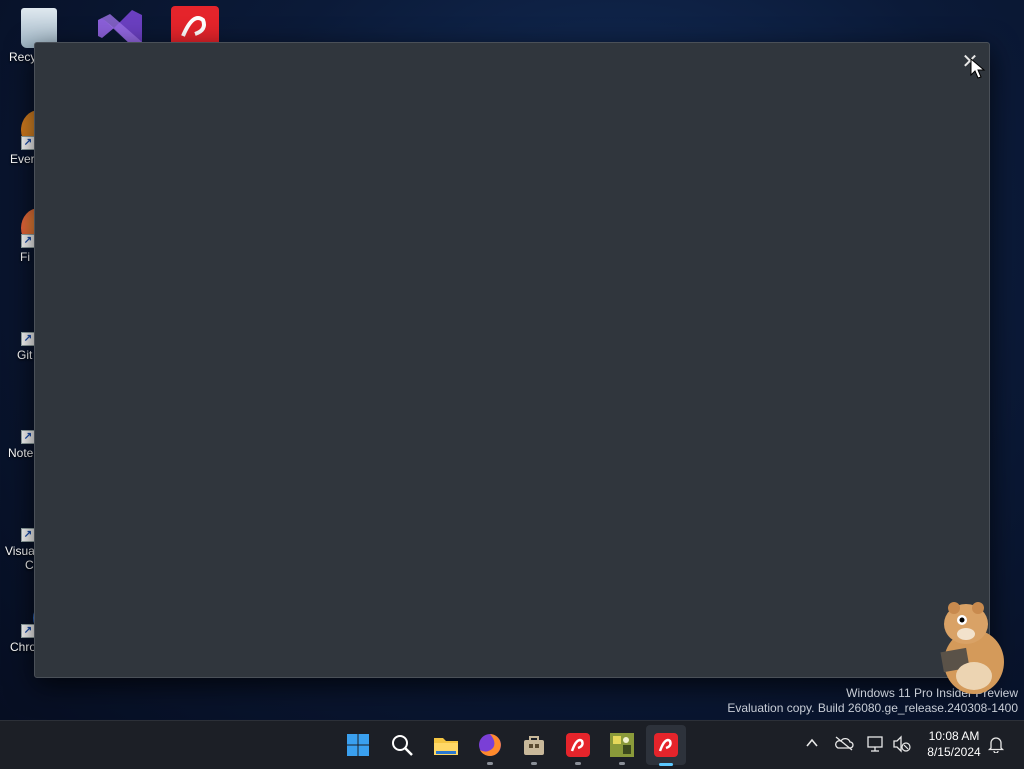  I want to click on mouse-cursor-icon, so click(978, 68).